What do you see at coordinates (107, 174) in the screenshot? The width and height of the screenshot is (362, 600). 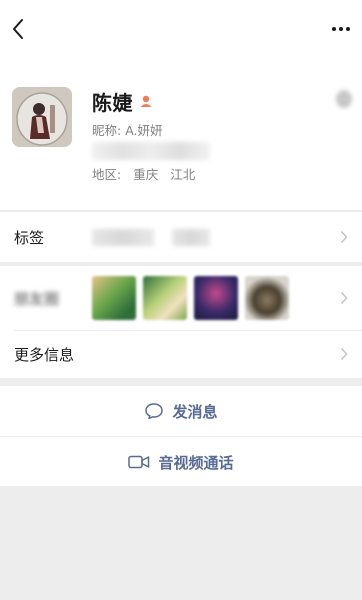 I see `region-label: 地区:` at bounding box center [107, 174].